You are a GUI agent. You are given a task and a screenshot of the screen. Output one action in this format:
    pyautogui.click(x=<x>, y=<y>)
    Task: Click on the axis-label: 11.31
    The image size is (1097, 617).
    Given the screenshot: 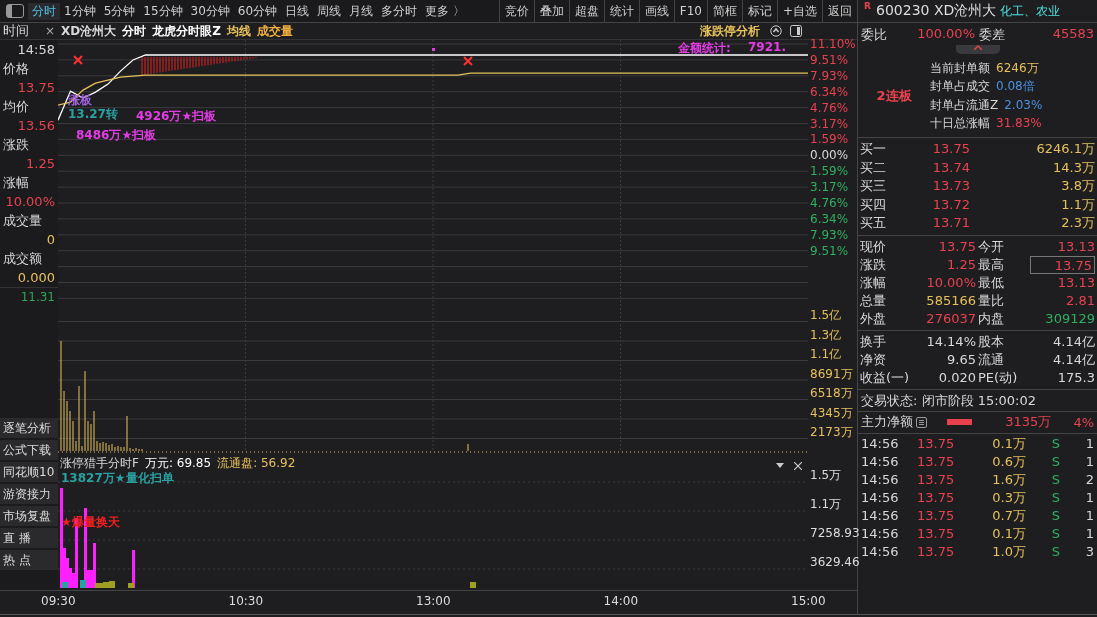 What is the action you would take?
    pyautogui.click(x=29, y=296)
    